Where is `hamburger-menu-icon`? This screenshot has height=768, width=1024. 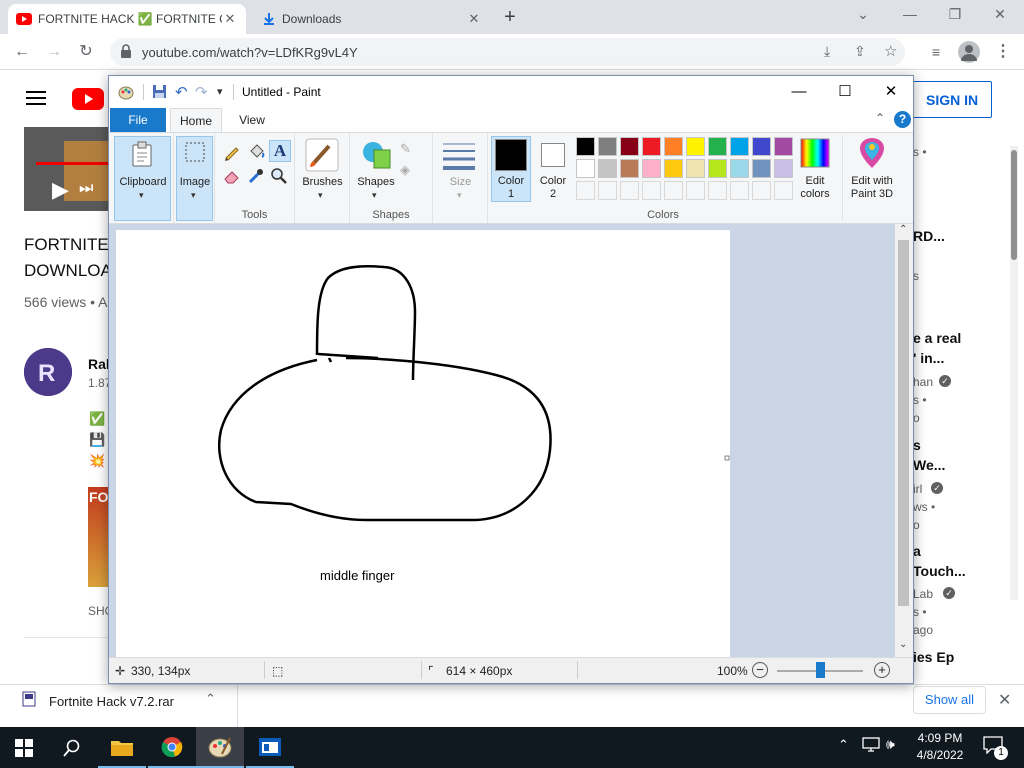 hamburger-menu-icon is located at coordinates (36, 98).